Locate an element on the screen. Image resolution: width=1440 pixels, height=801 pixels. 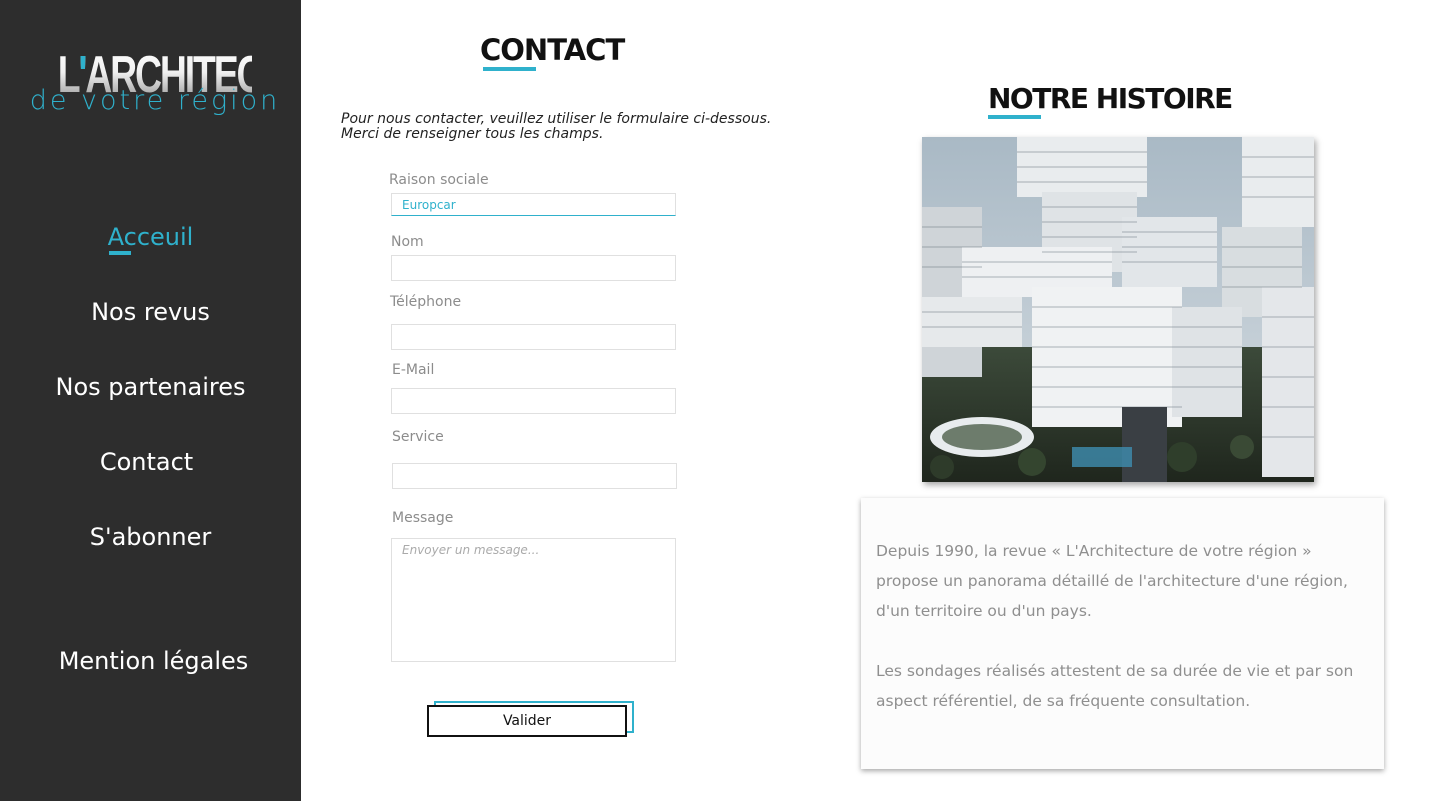
active-underline is located at coordinates (120, 253).